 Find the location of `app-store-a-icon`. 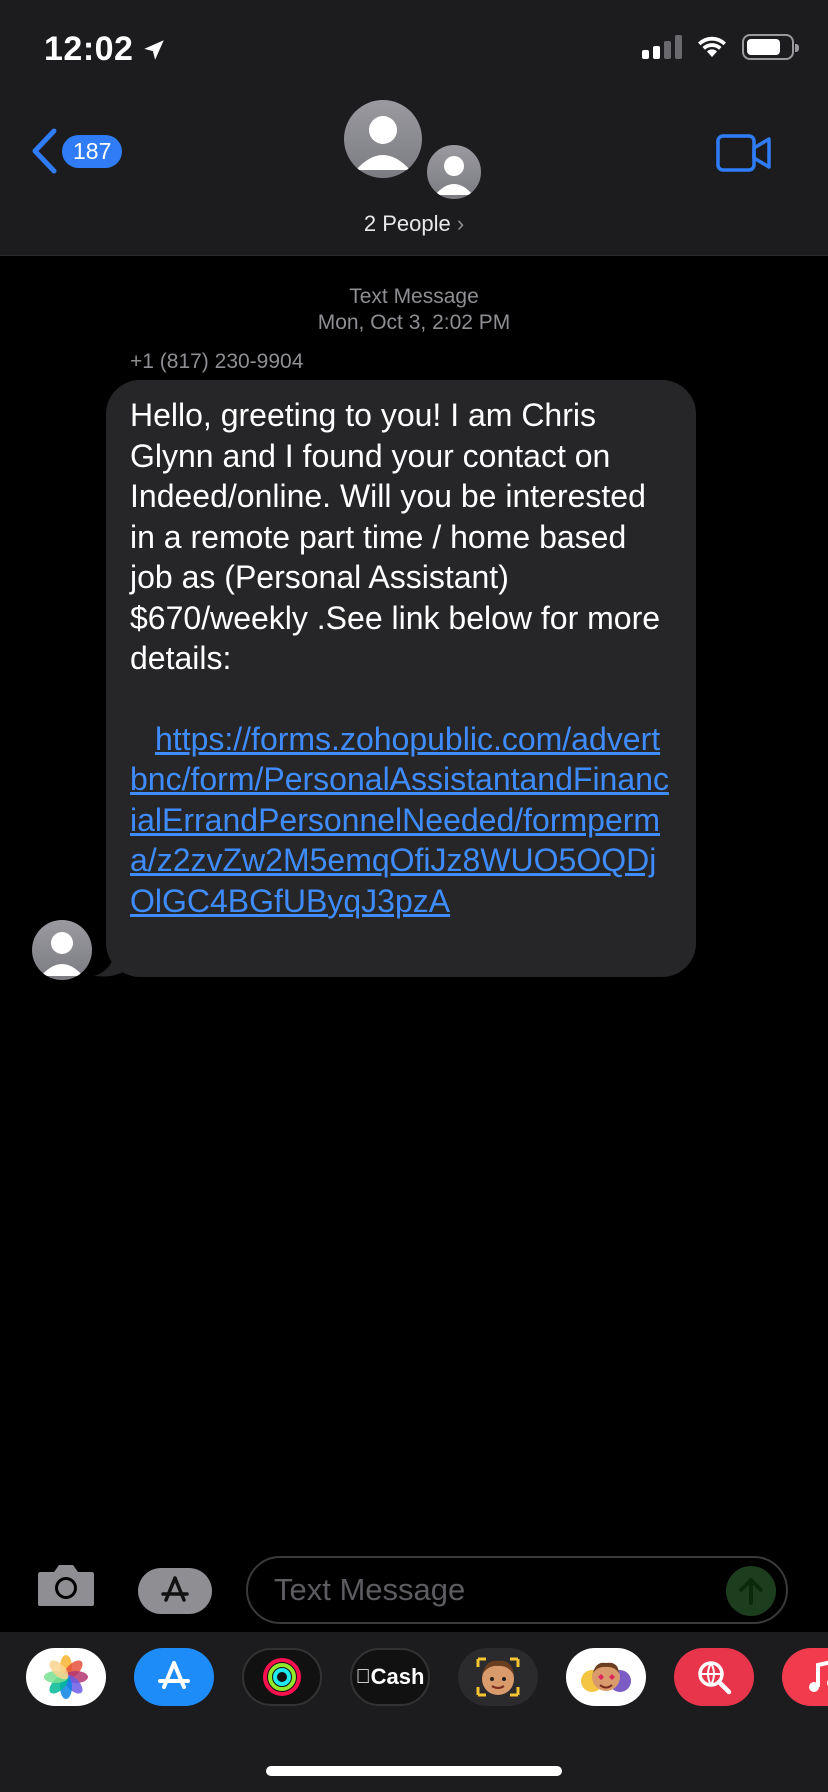

app-store-a-icon is located at coordinates (175, 1589).